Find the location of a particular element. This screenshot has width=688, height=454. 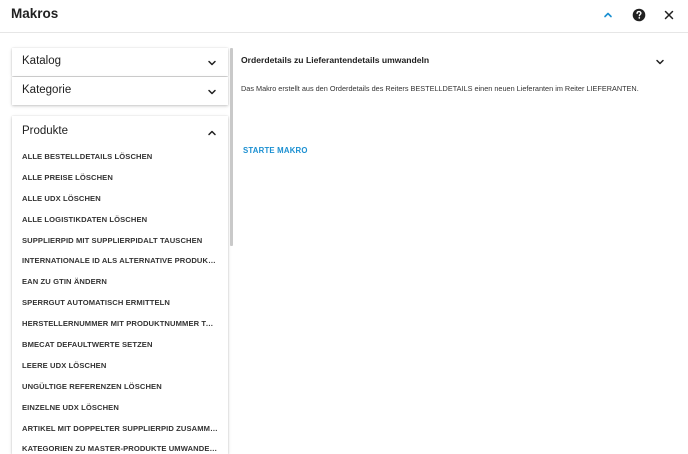

macro-list-item: KATEGORIEN ZU MASTER-PRODUKTE UMWANDELN is located at coordinates (120, 446).